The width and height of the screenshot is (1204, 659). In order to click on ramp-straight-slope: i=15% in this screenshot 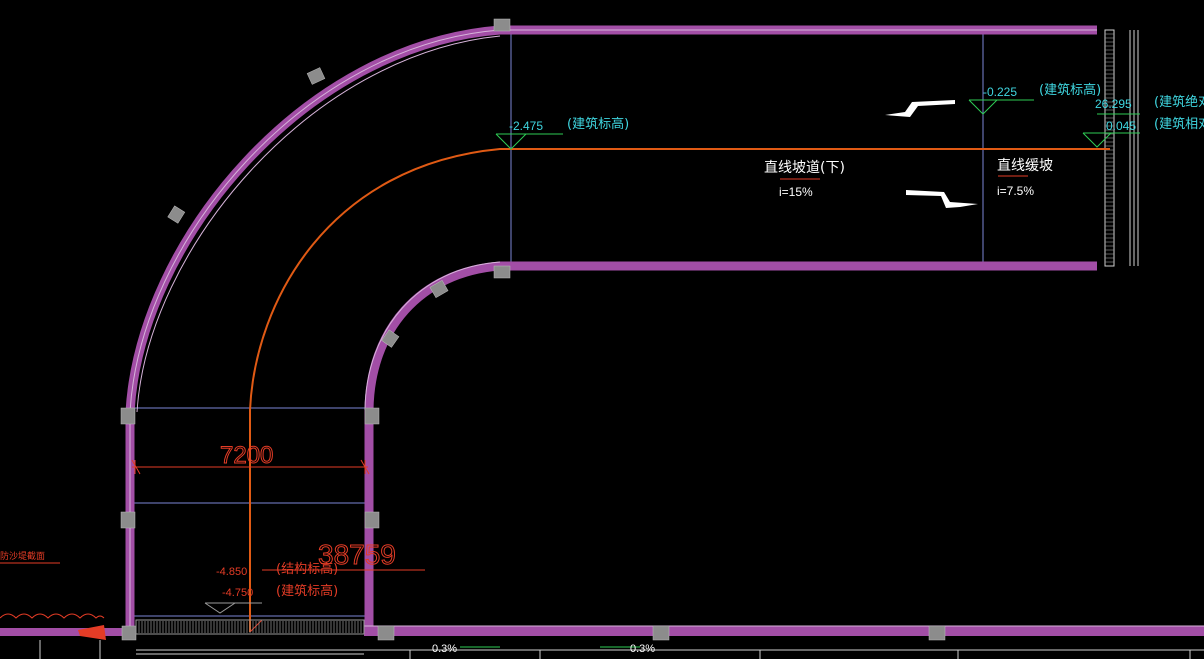, I will do `click(796, 192)`.